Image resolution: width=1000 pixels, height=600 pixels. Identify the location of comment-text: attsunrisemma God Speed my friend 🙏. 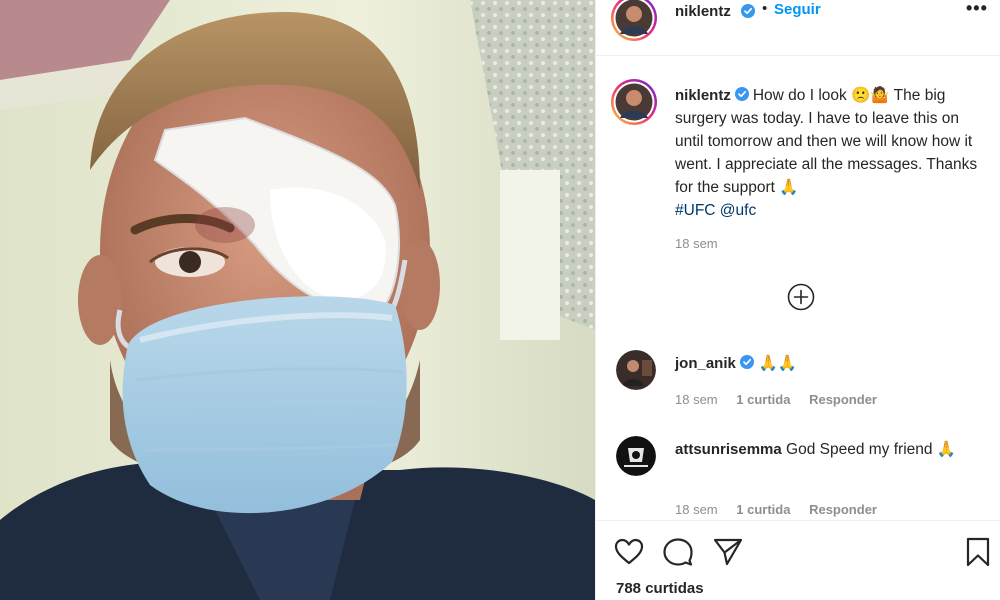
(830, 449).